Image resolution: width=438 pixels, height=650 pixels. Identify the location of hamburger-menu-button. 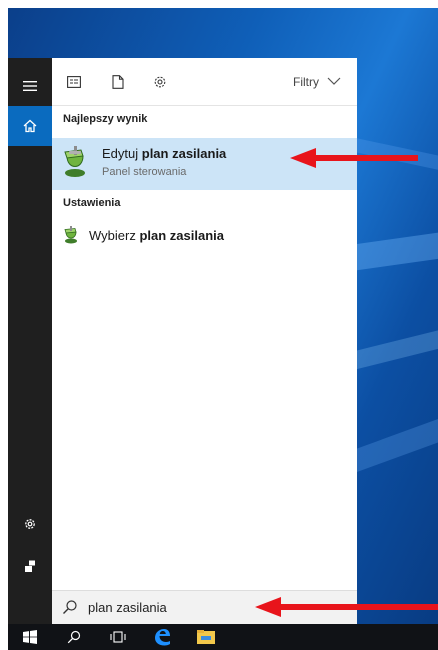
(30, 86).